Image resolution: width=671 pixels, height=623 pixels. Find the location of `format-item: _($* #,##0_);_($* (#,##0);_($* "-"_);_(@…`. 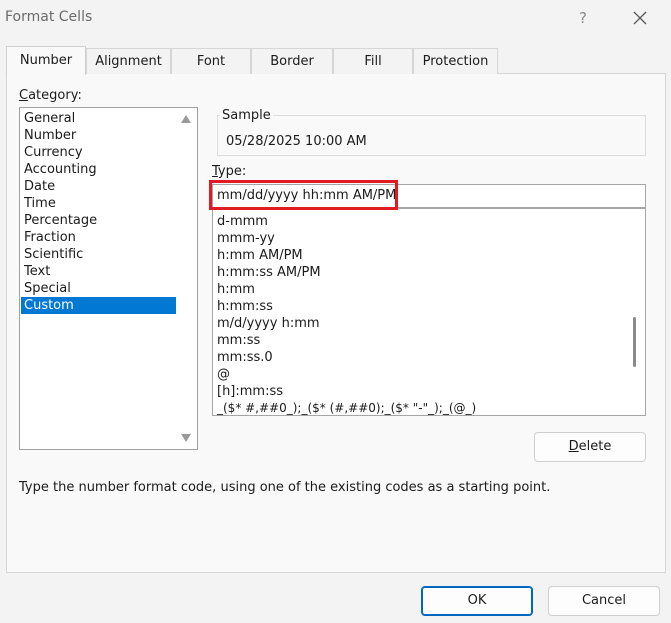

format-item: _($* #,##0_);_($* (#,##0);_($* "-"_);_(@… is located at coordinates (346, 407).